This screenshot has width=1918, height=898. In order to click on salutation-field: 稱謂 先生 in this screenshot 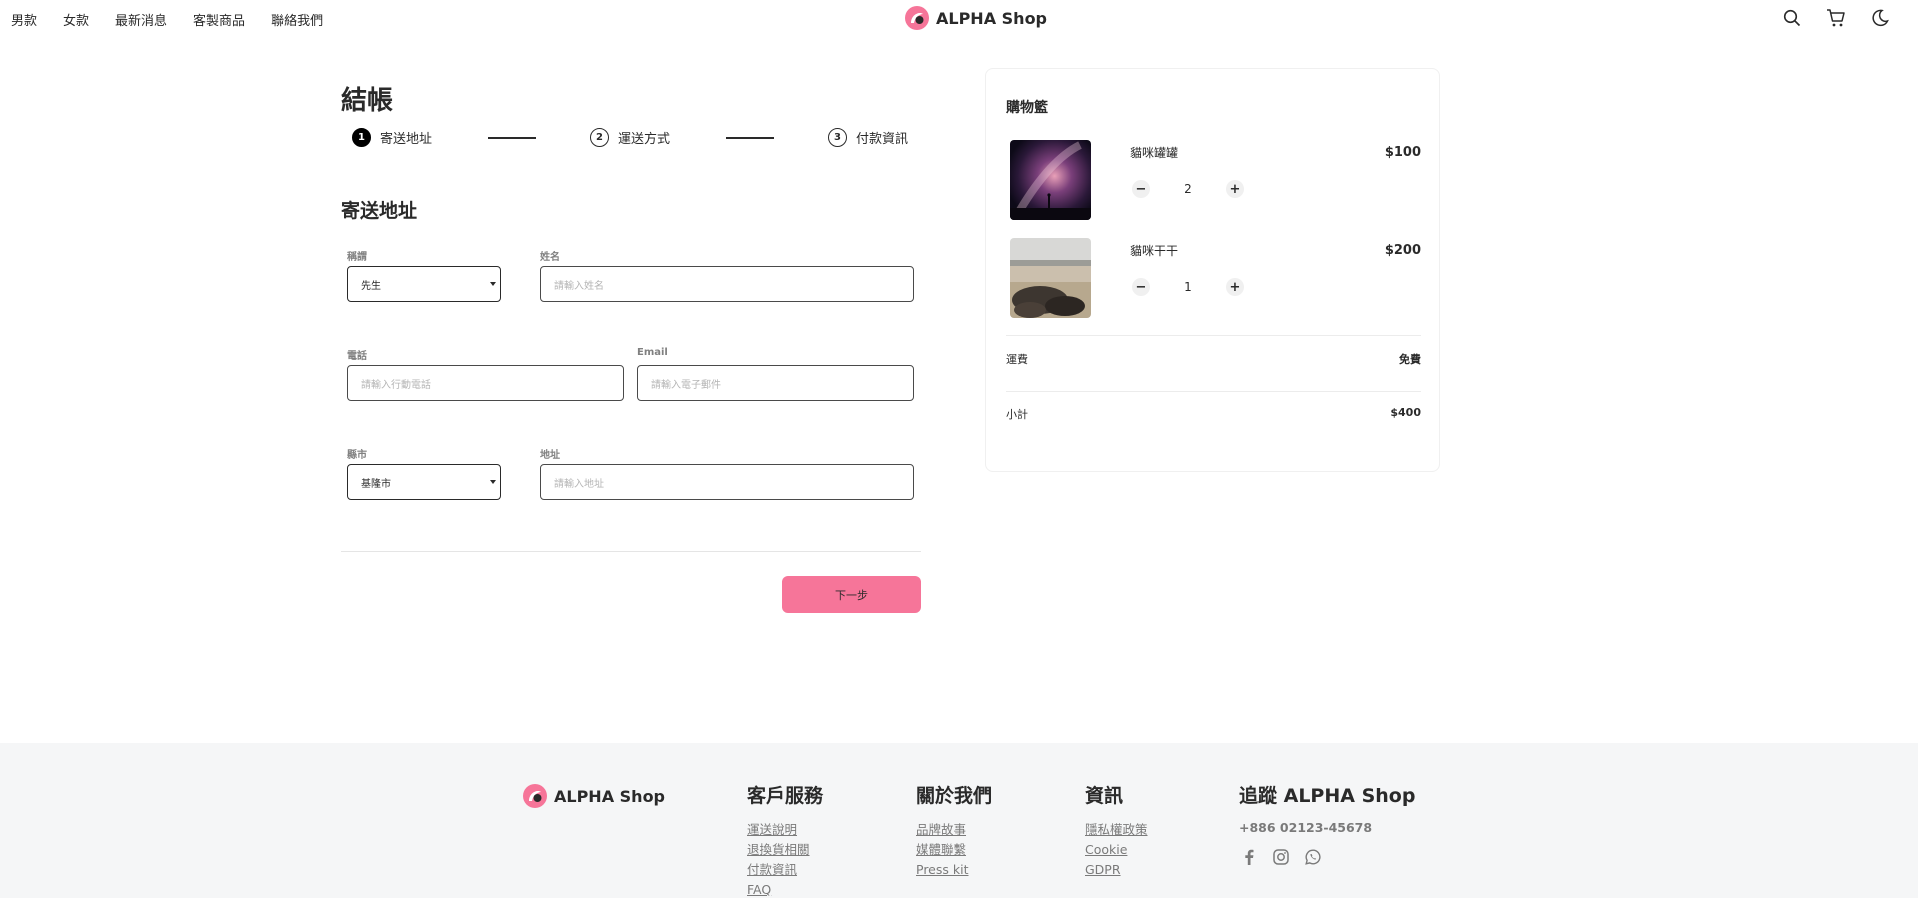, I will do `click(424, 275)`.